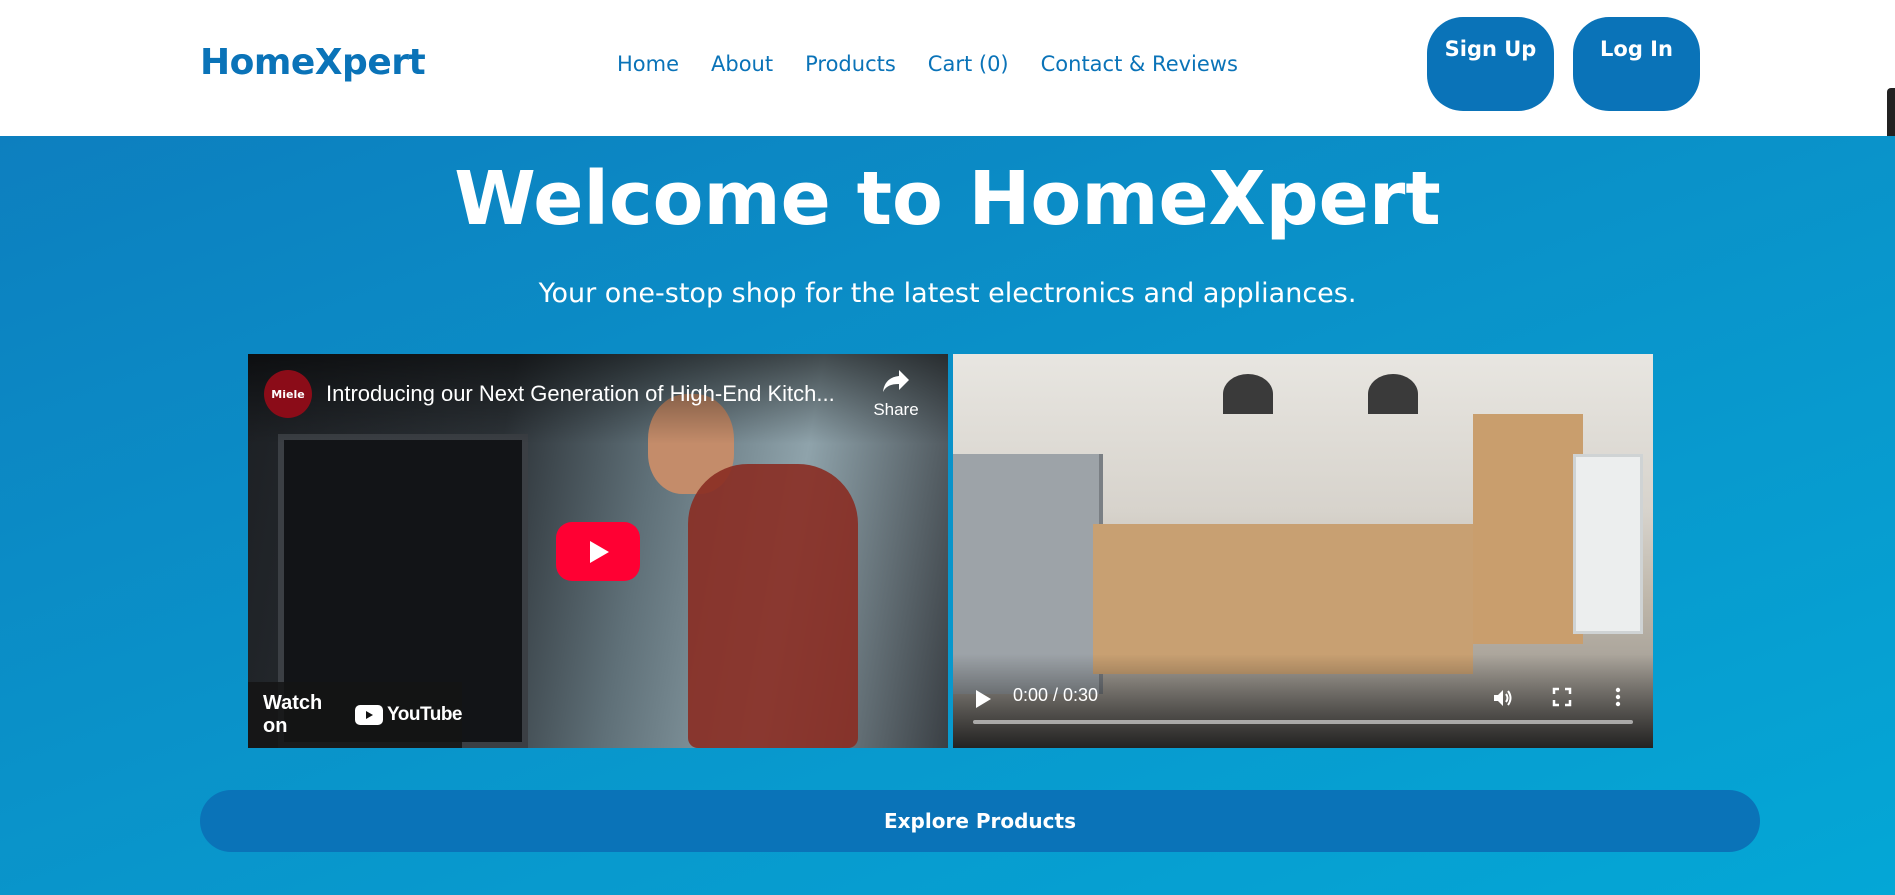 This screenshot has height=895, width=1895. Describe the element at coordinates (288, 394) in the screenshot. I see `channel-avatar: Miele` at that location.